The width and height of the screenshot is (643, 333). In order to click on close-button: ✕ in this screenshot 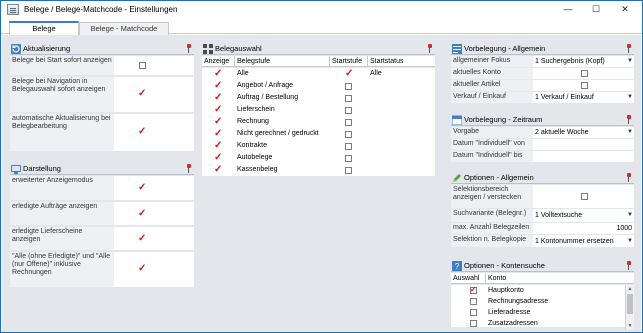, I will do `click(625, 9)`.